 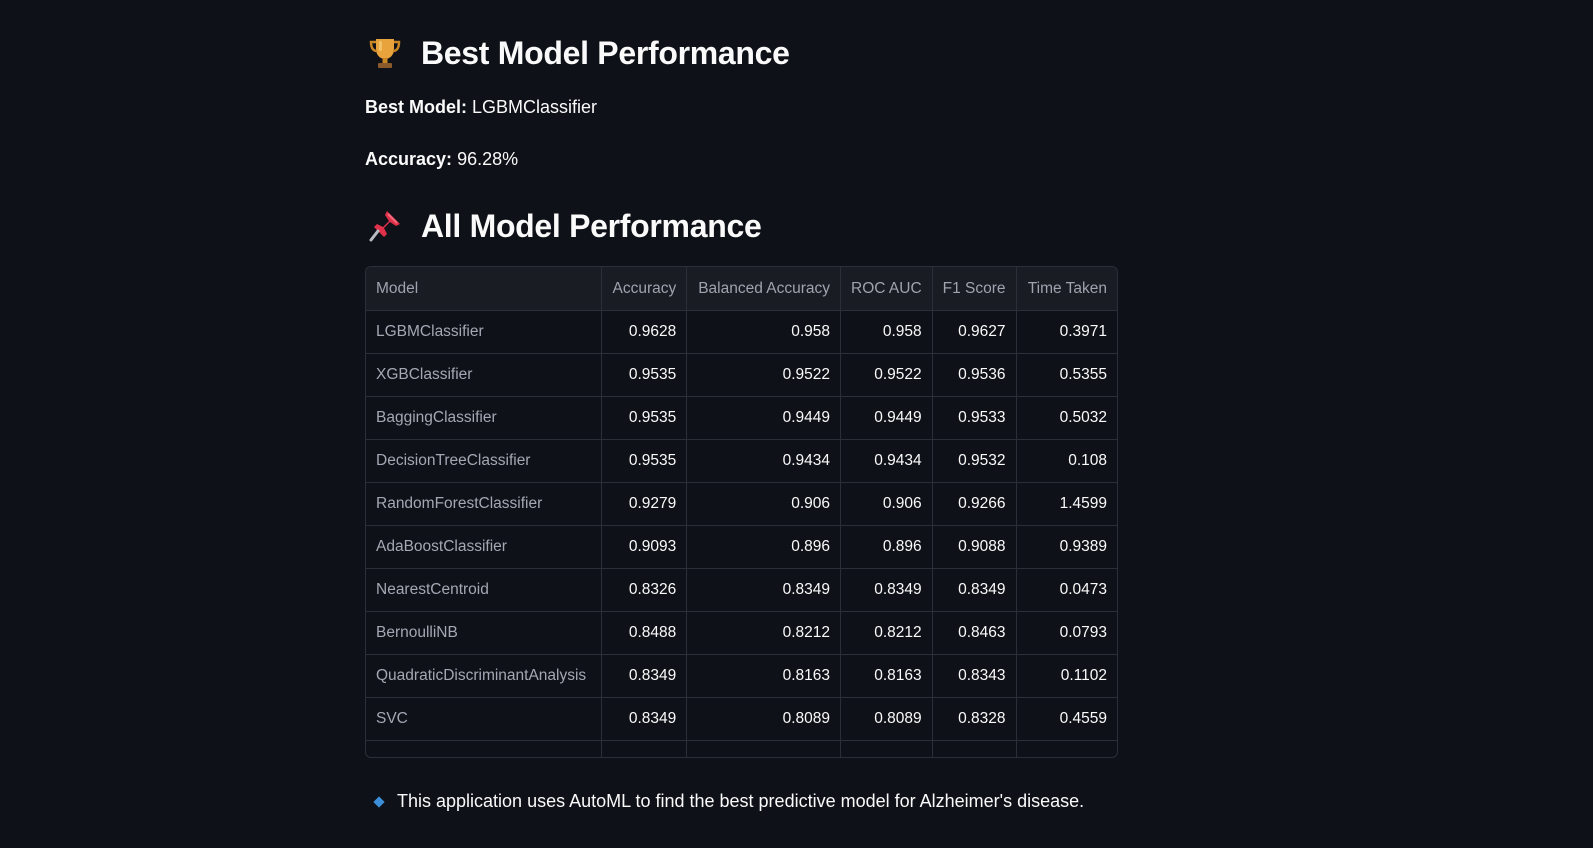 I want to click on column-header: Accuracy, so click(x=644, y=289).